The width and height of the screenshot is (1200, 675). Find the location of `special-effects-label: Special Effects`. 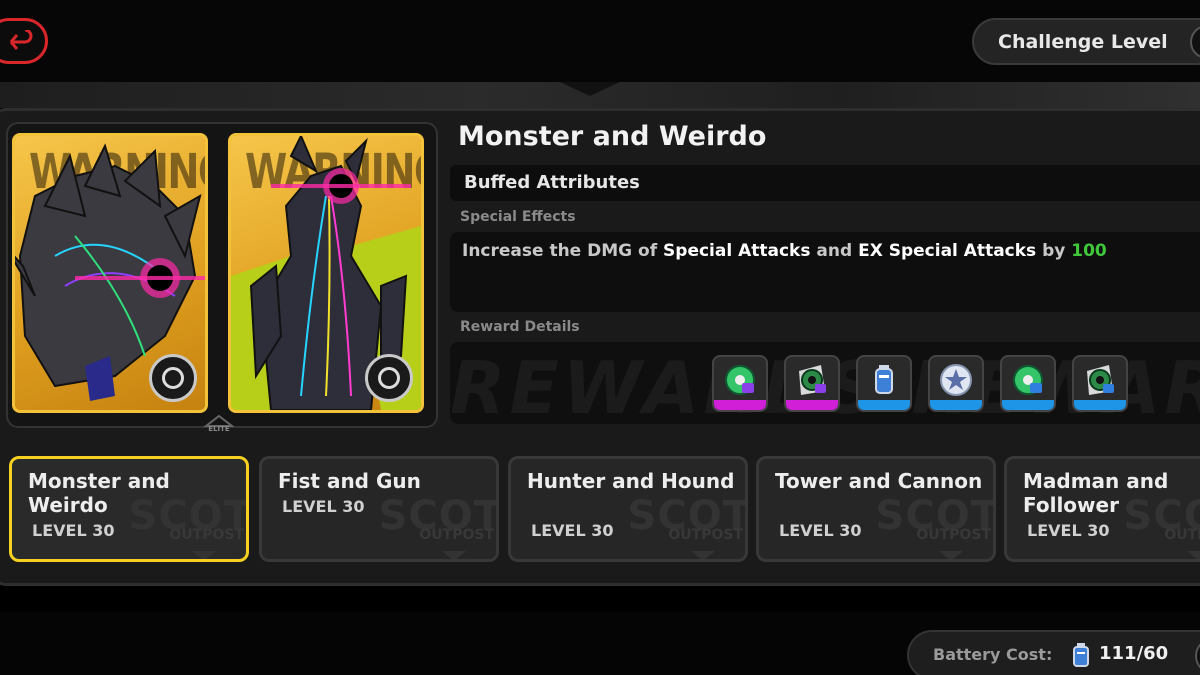

special-effects-label: Special Effects is located at coordinates (518, 217).